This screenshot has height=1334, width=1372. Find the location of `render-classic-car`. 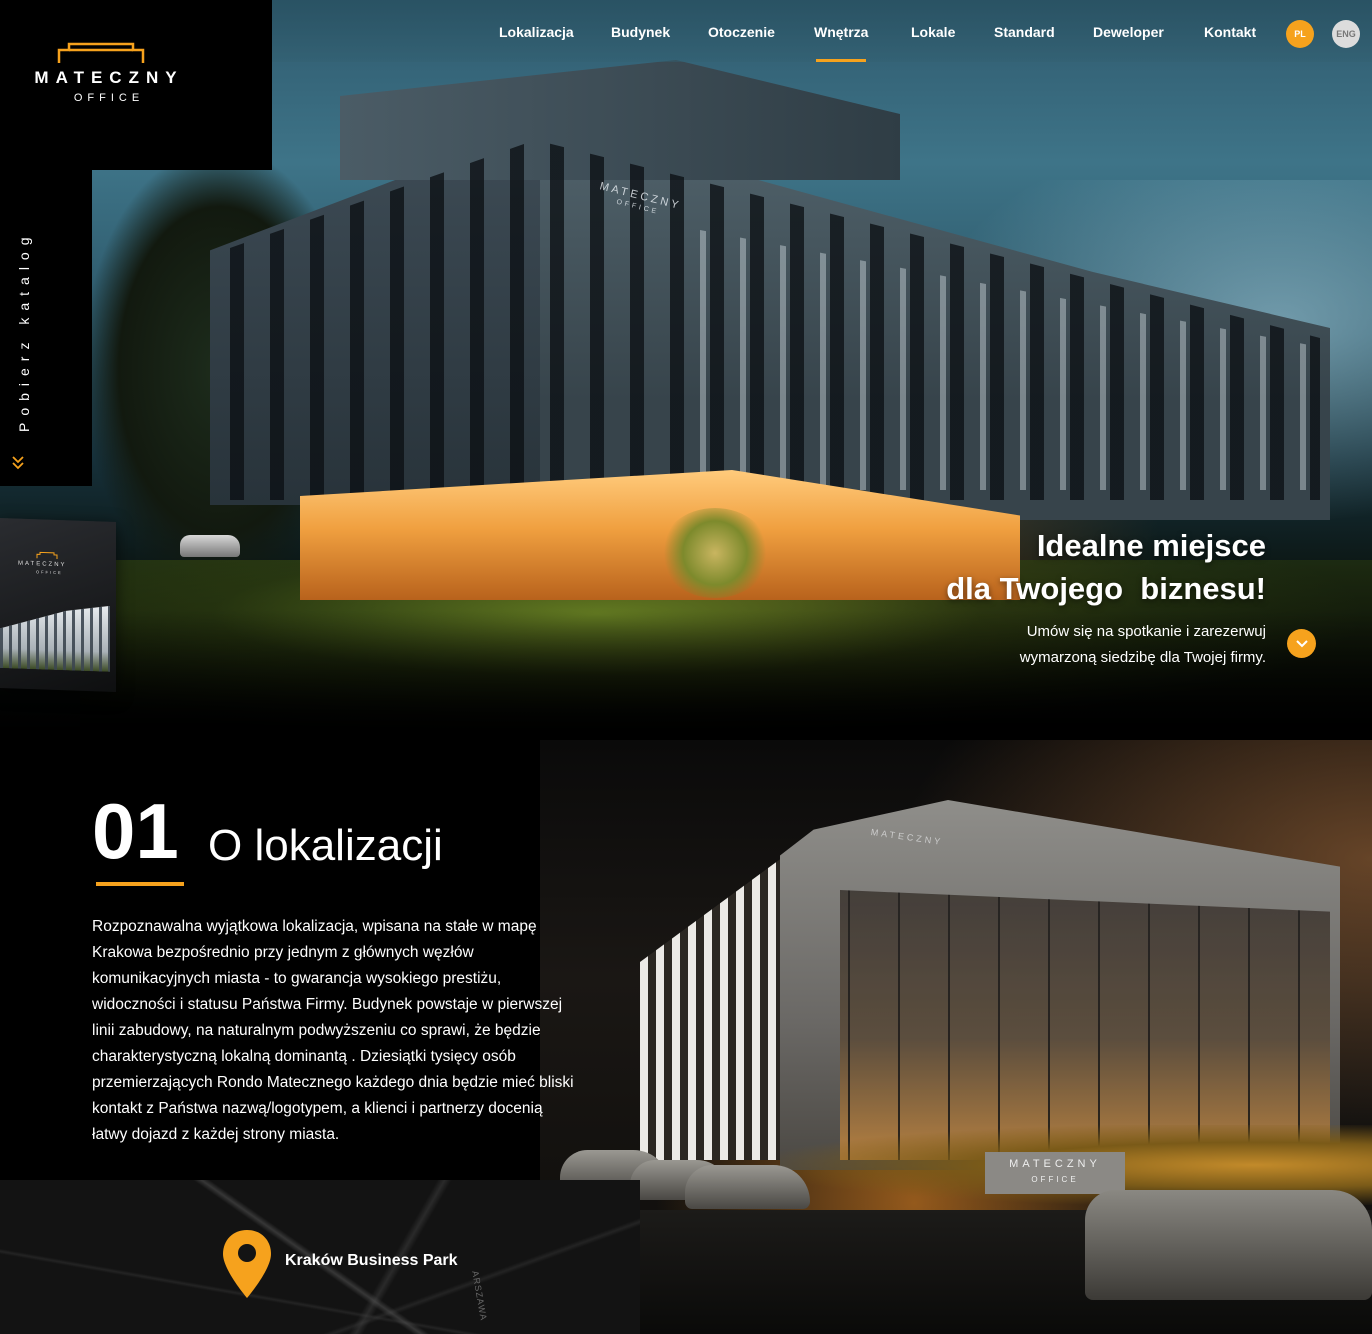

render-classic-car is located at coordinates (1228, 1245).